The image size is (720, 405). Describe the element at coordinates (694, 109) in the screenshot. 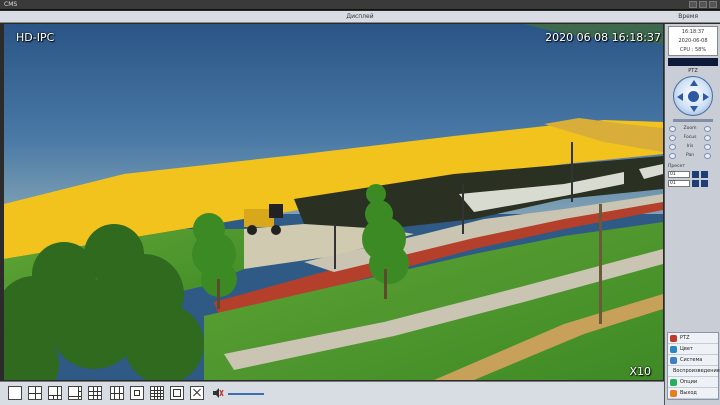

I see `arrow-down-icon` at that location.